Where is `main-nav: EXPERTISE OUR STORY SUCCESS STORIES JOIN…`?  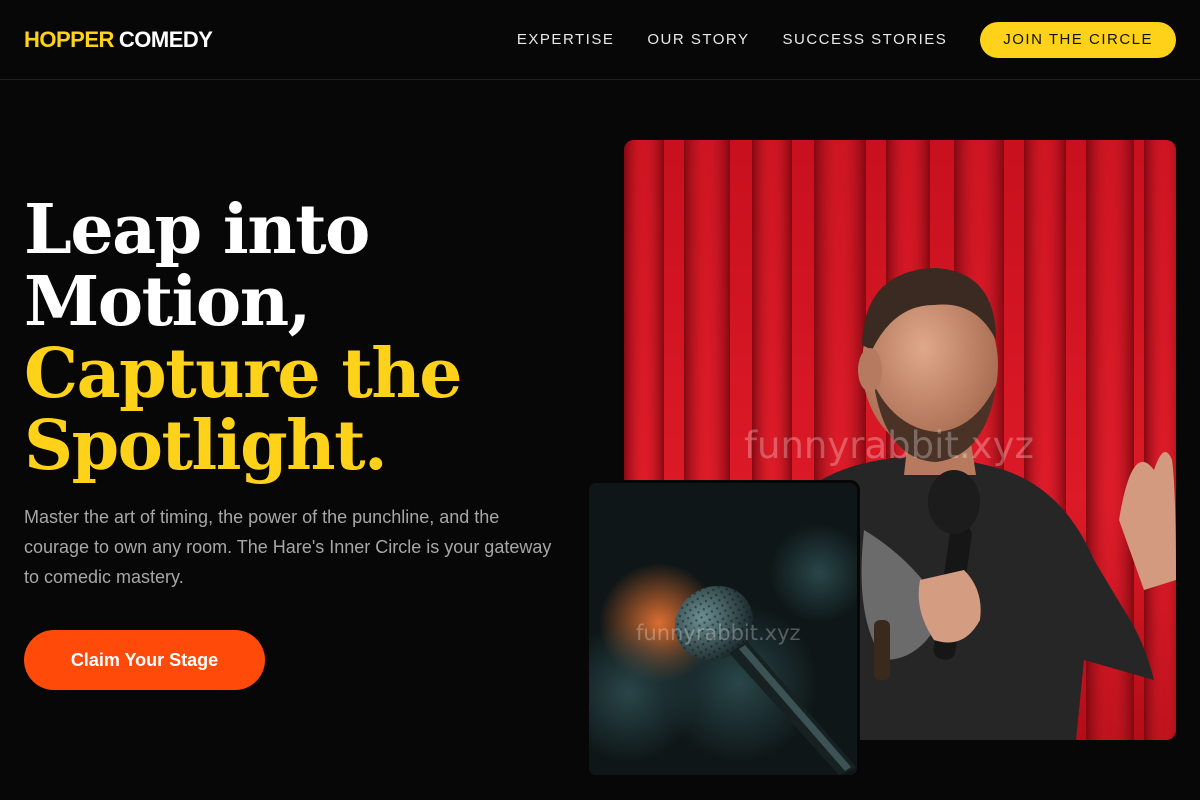 main-nav: EXPERTISE OUR STORY SUCCESS STORIES JOIN… is located at coordinates (846, 39).